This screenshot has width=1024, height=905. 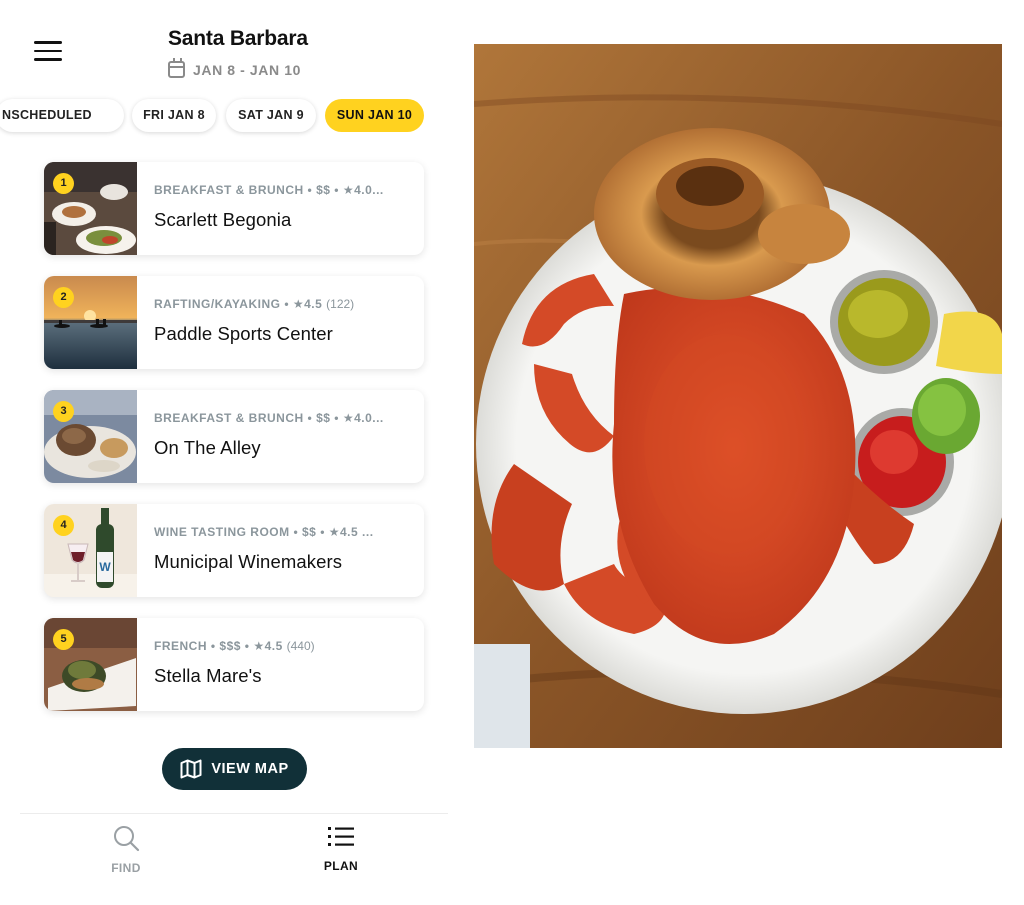 I want to click on nav-find-label: FIND, so click(x=126, y=868).